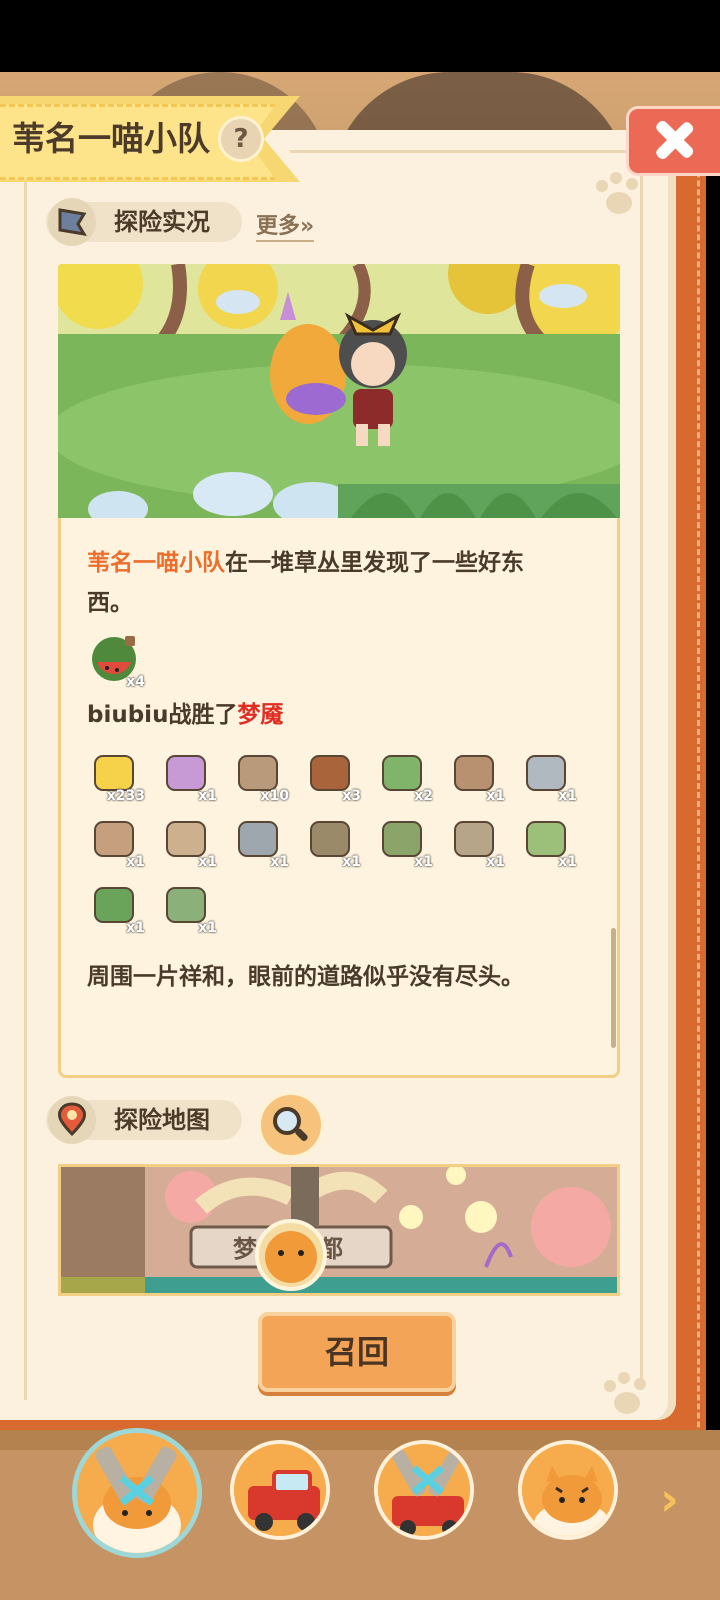  What do you see at coordinates (111, 138) in the screenshot?
I see `team-title: 苇名一喵小队` at bounding box center [111, 138].